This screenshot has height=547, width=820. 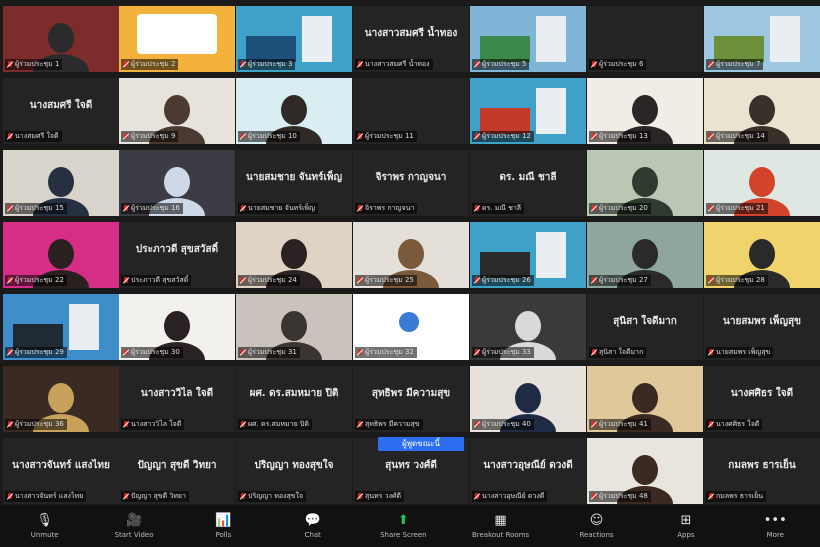 I want to click on participant-tile: สุนิสา ใจดีมาก สุนิสา ใจดีมาก, so click(x=645, y=327).